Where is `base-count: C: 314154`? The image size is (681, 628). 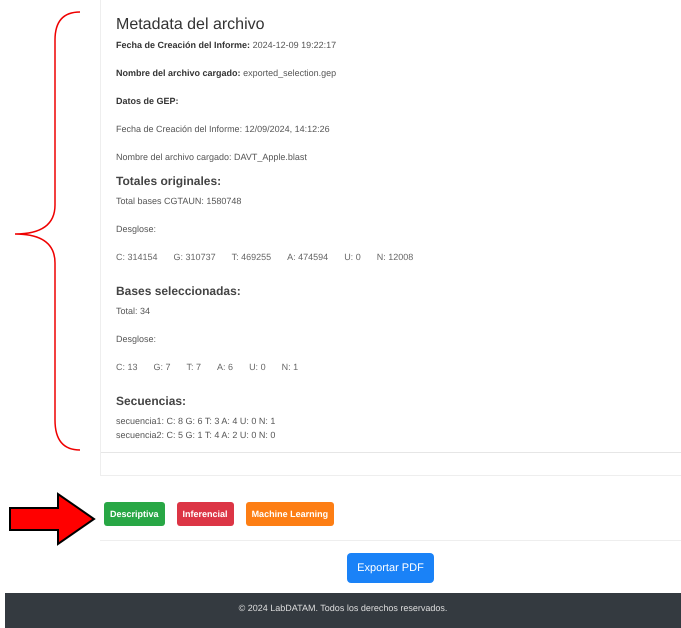 base-count: C: 314154 is located at coordinates (137, 257).